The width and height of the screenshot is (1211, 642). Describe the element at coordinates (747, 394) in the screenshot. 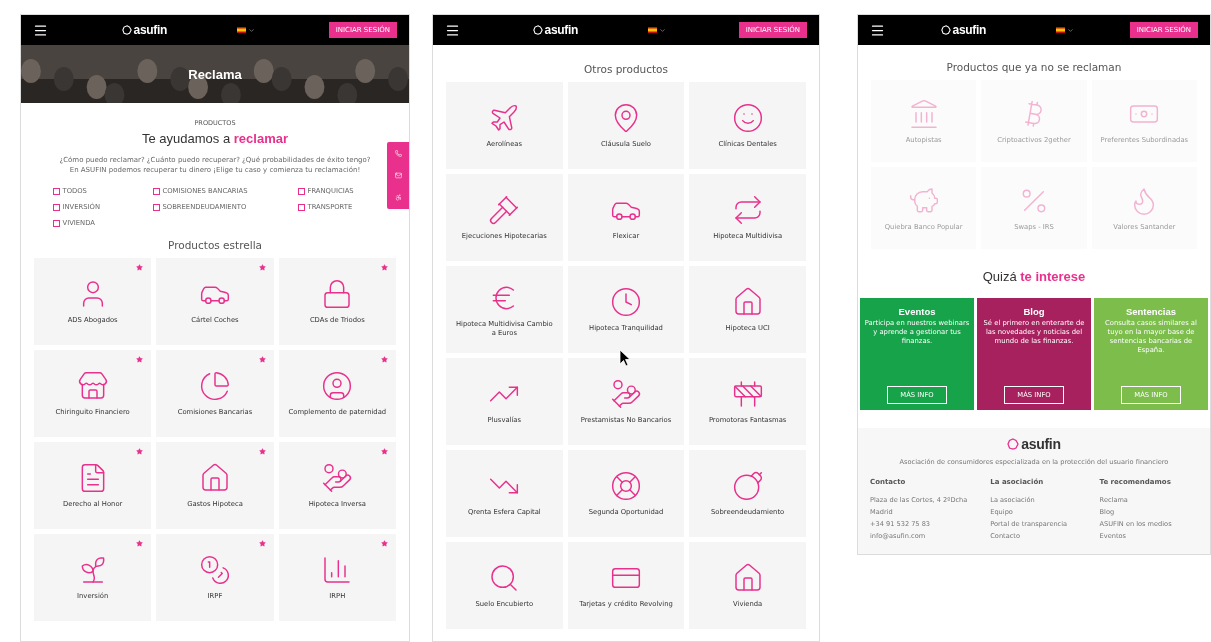

I see `construction-icon` at that location.